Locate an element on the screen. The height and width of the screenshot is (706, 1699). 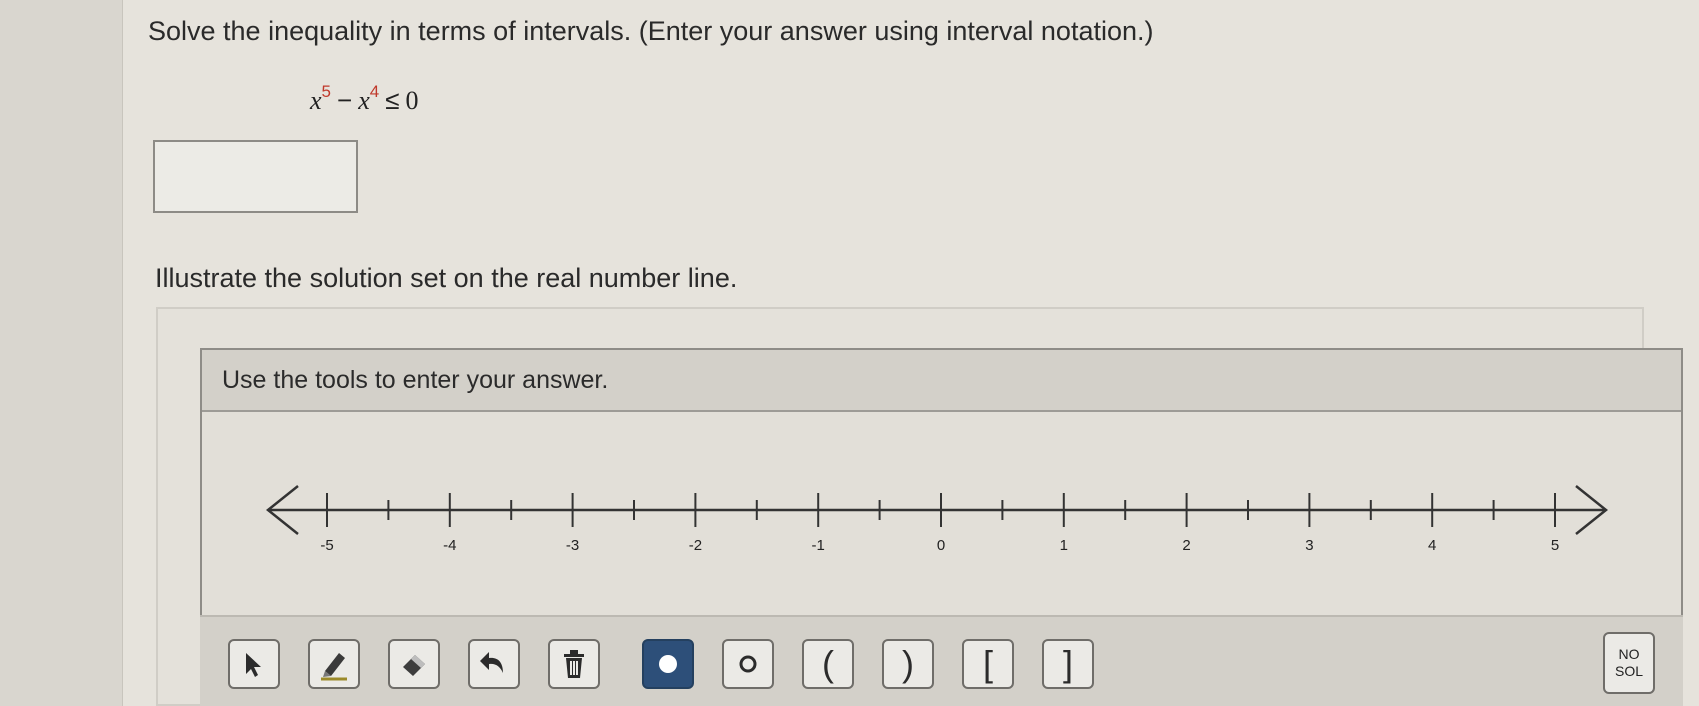
eraser-tool-button is located at coordinates (414, 664).